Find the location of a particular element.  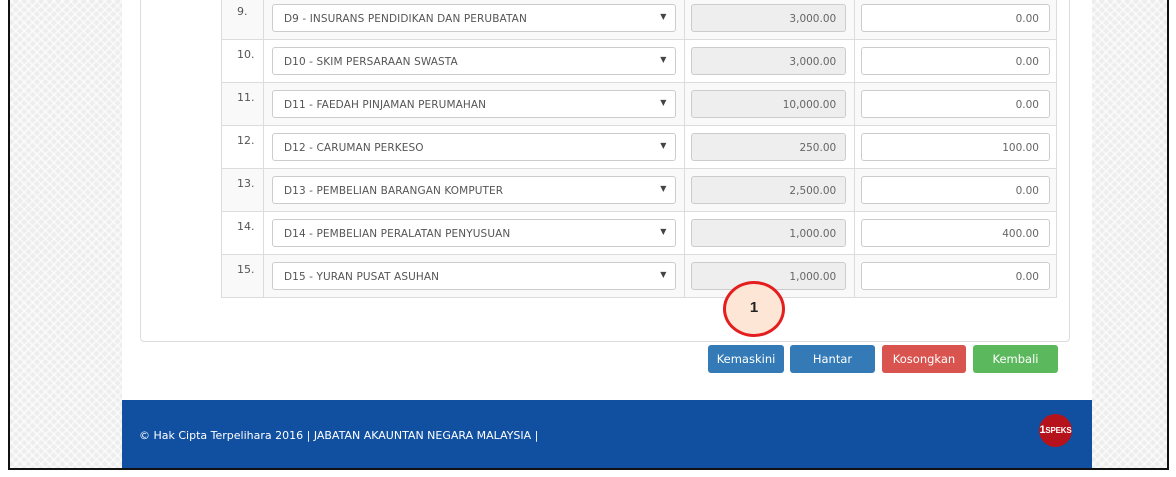

row-number: 15. is located at coordinates (246, 269).